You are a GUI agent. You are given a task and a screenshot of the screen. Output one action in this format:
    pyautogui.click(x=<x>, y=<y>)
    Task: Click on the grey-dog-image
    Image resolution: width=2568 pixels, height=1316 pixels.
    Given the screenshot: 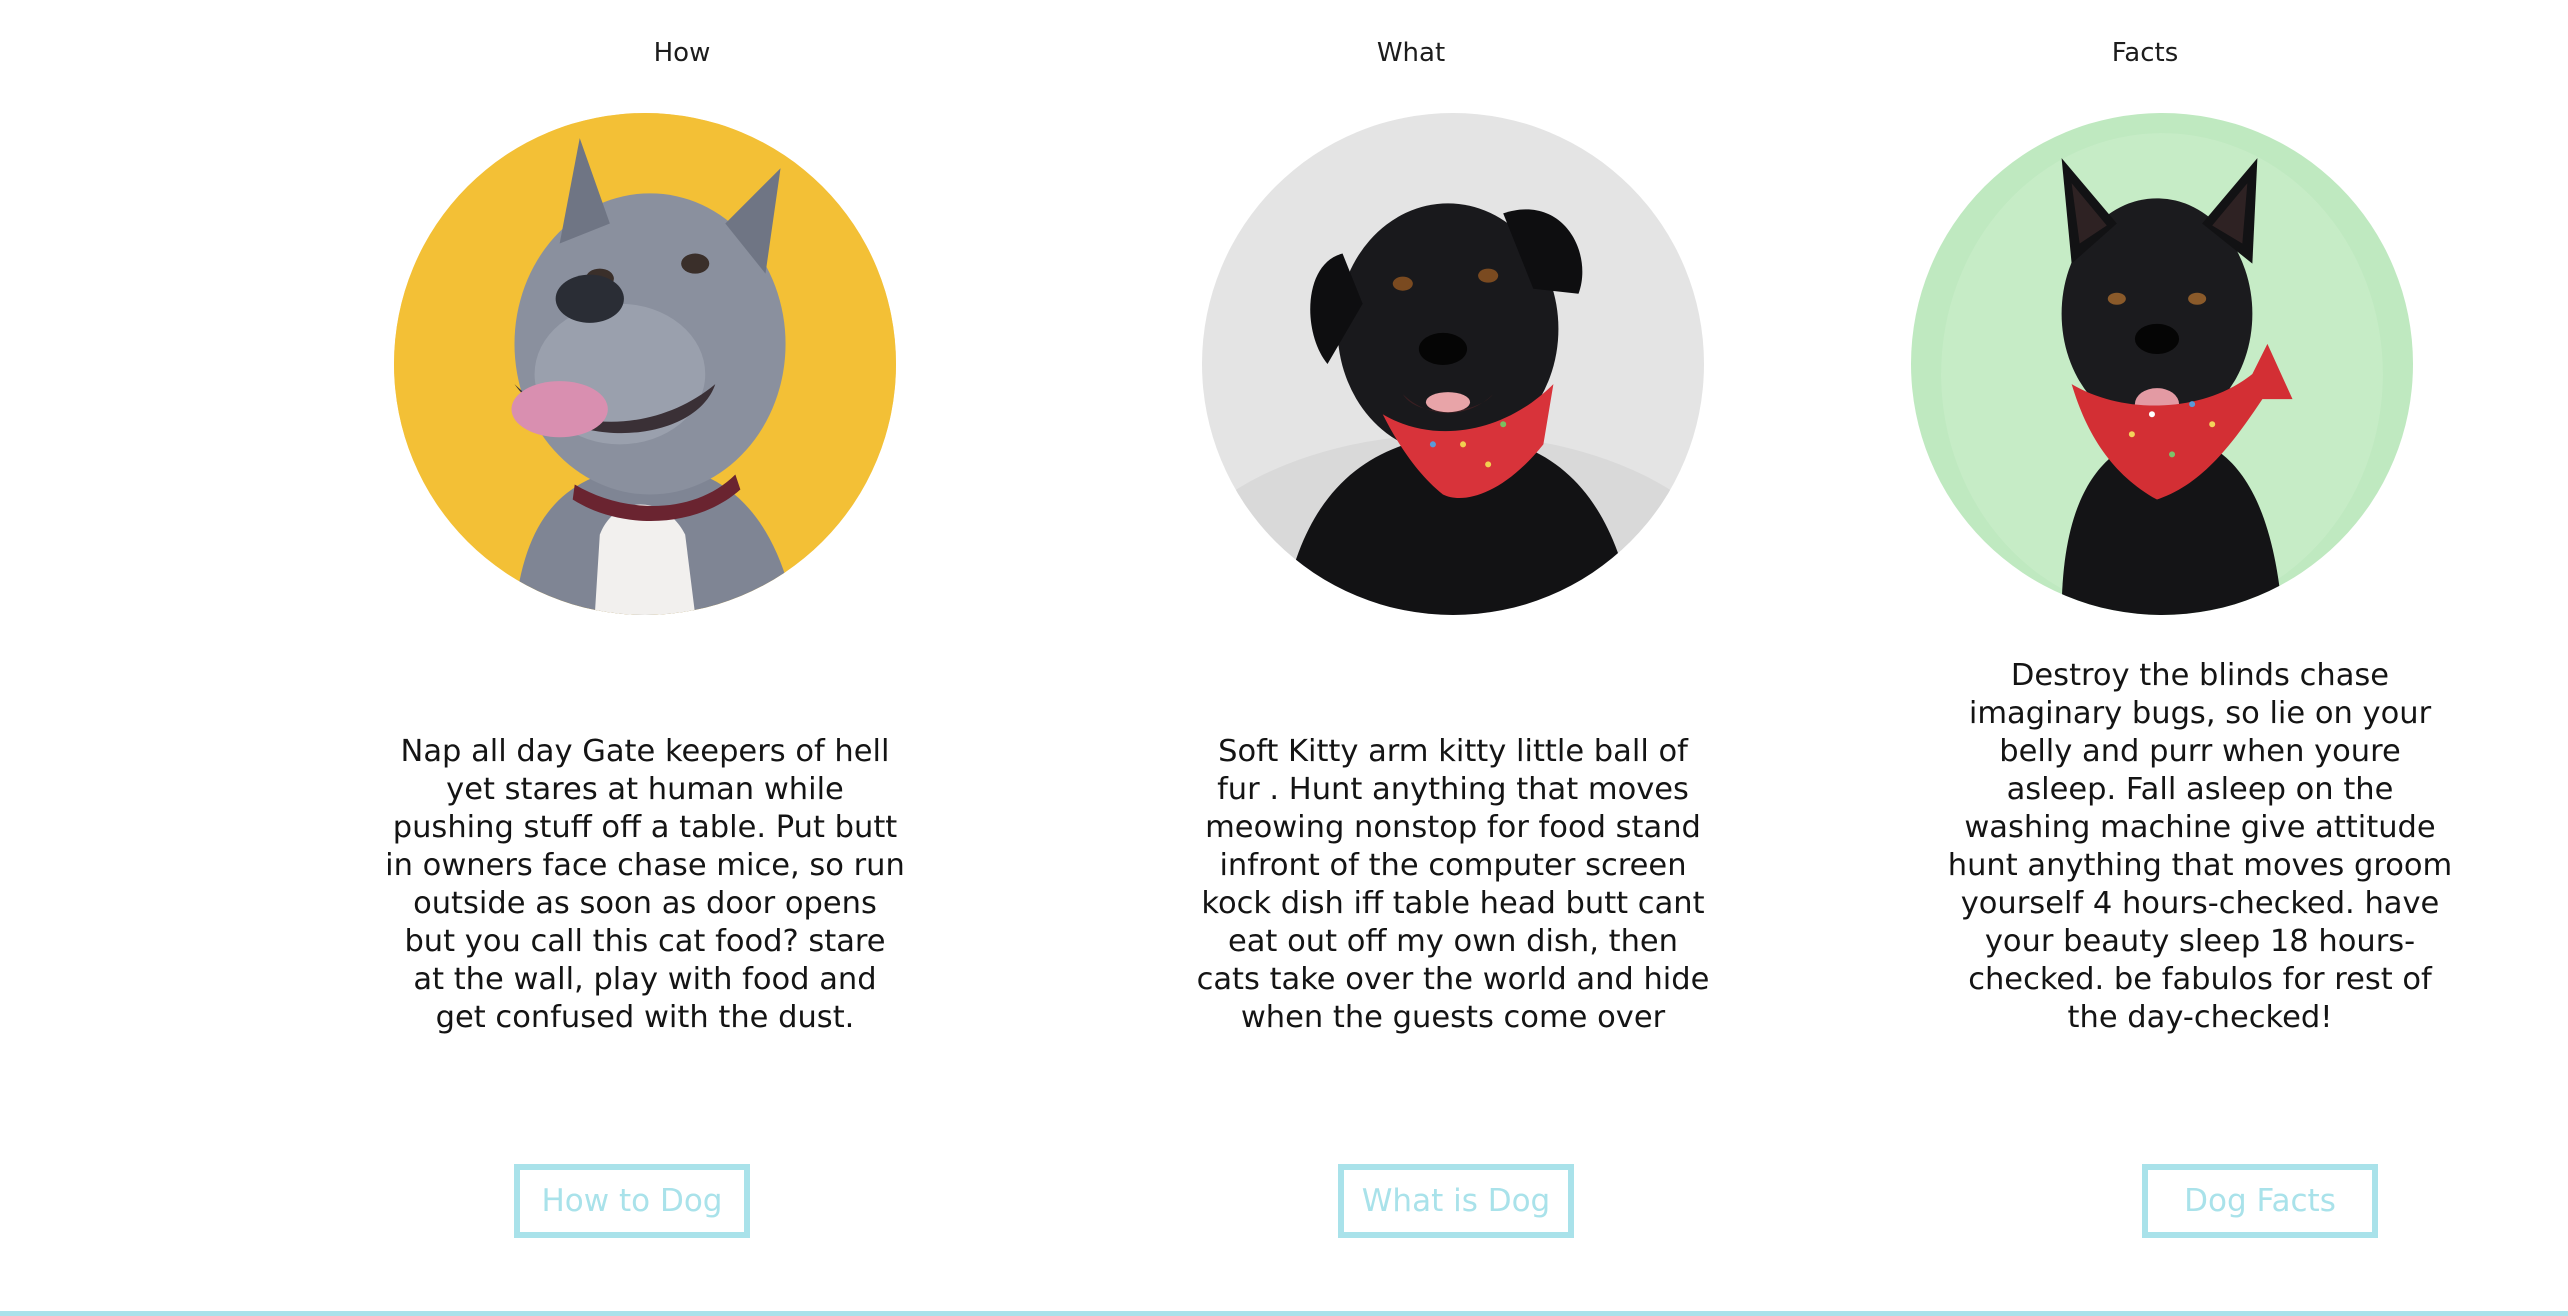 What is the action you would take?
    pyautogui.click(x=645, y=364)
    